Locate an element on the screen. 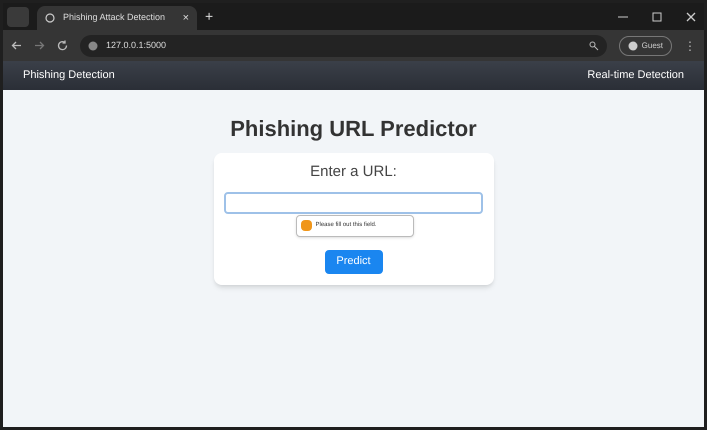  url-text: 127.0.0.1:5000 is located at coordinates (136, 45).